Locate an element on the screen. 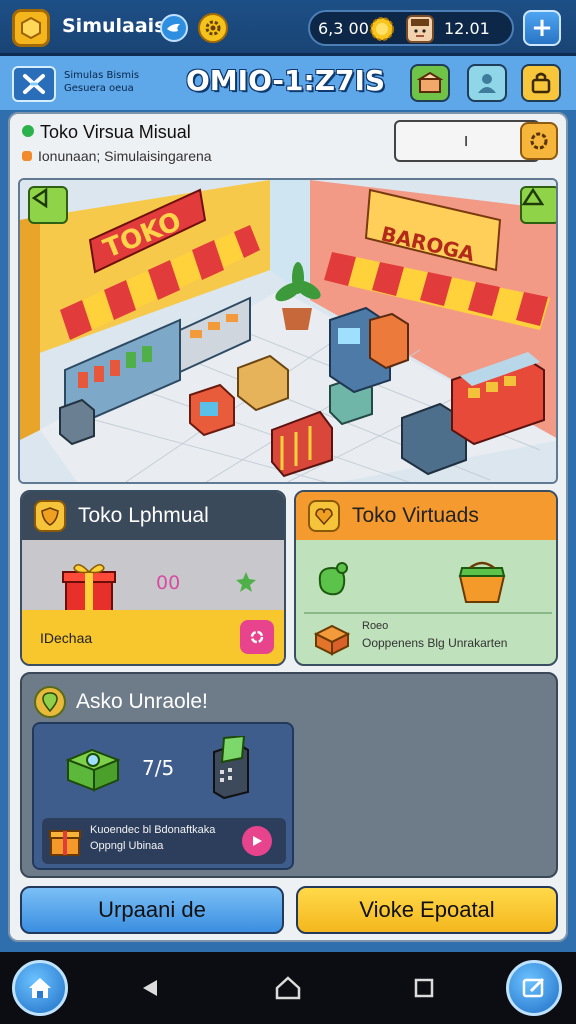 The height and width of the screenshot is (1024, 576). basket-icon is located at coordinates (482, 582).